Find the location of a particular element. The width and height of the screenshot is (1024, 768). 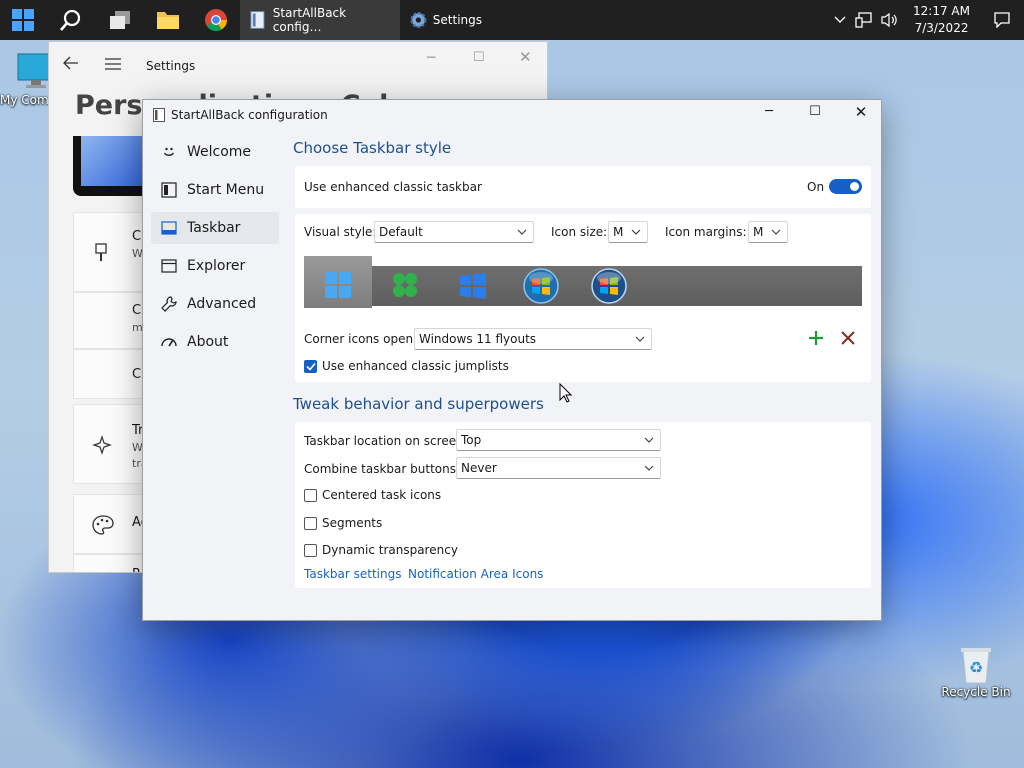

segments-checkbox: Segments is located at coordinates (343, 523).